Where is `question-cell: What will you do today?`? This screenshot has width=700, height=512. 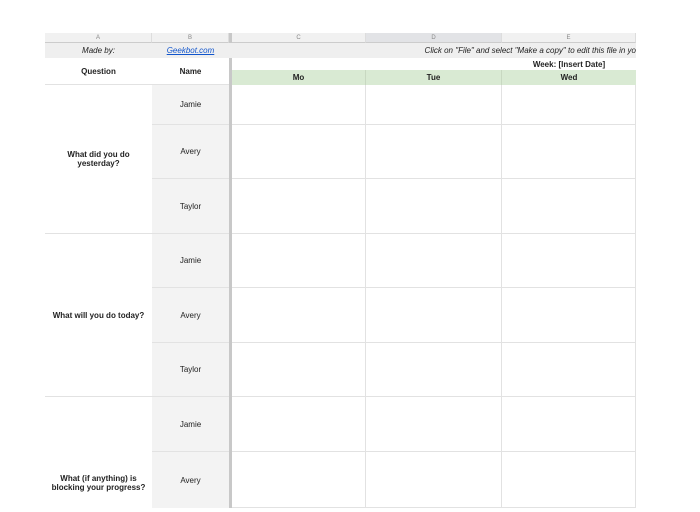 question-cell: What will you do today? is located at coordinates (98, 315).